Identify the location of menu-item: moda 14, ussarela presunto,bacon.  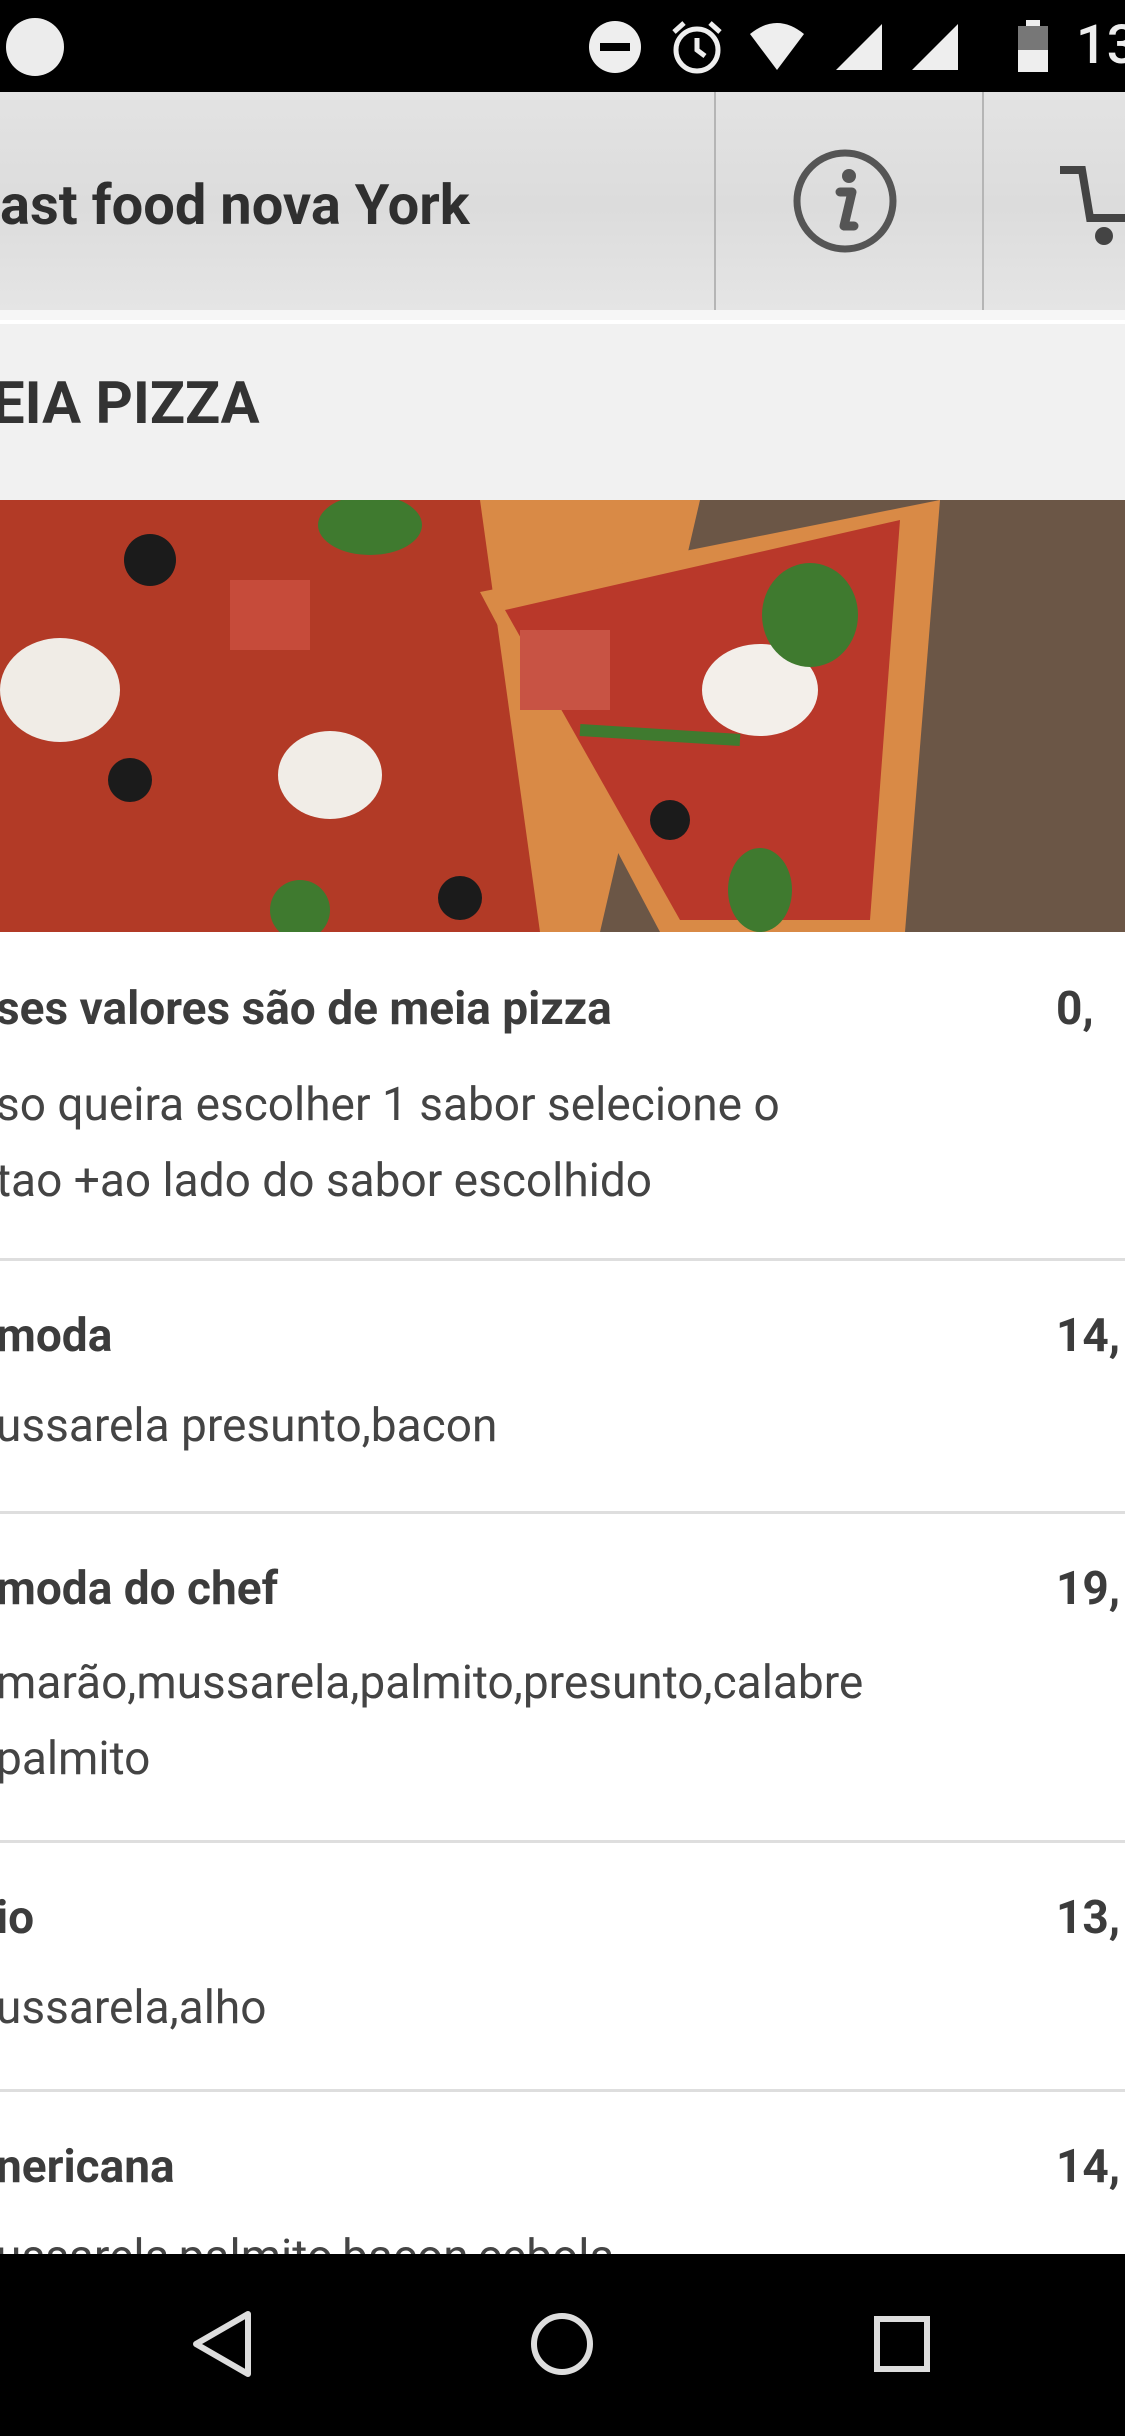
(562, 1387).